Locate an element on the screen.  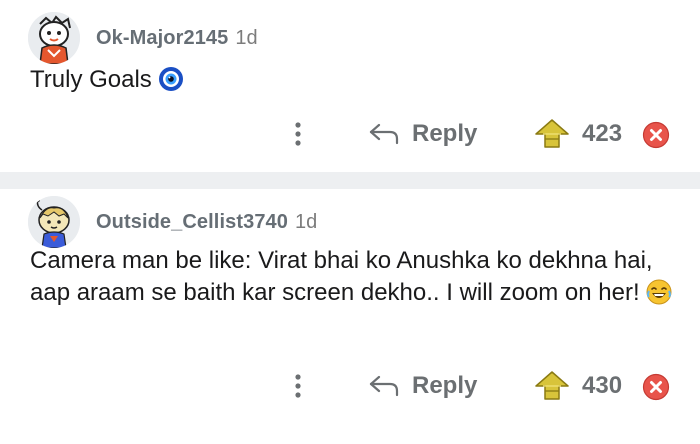
laughing-face-icon is located at coordinates (659, 296).